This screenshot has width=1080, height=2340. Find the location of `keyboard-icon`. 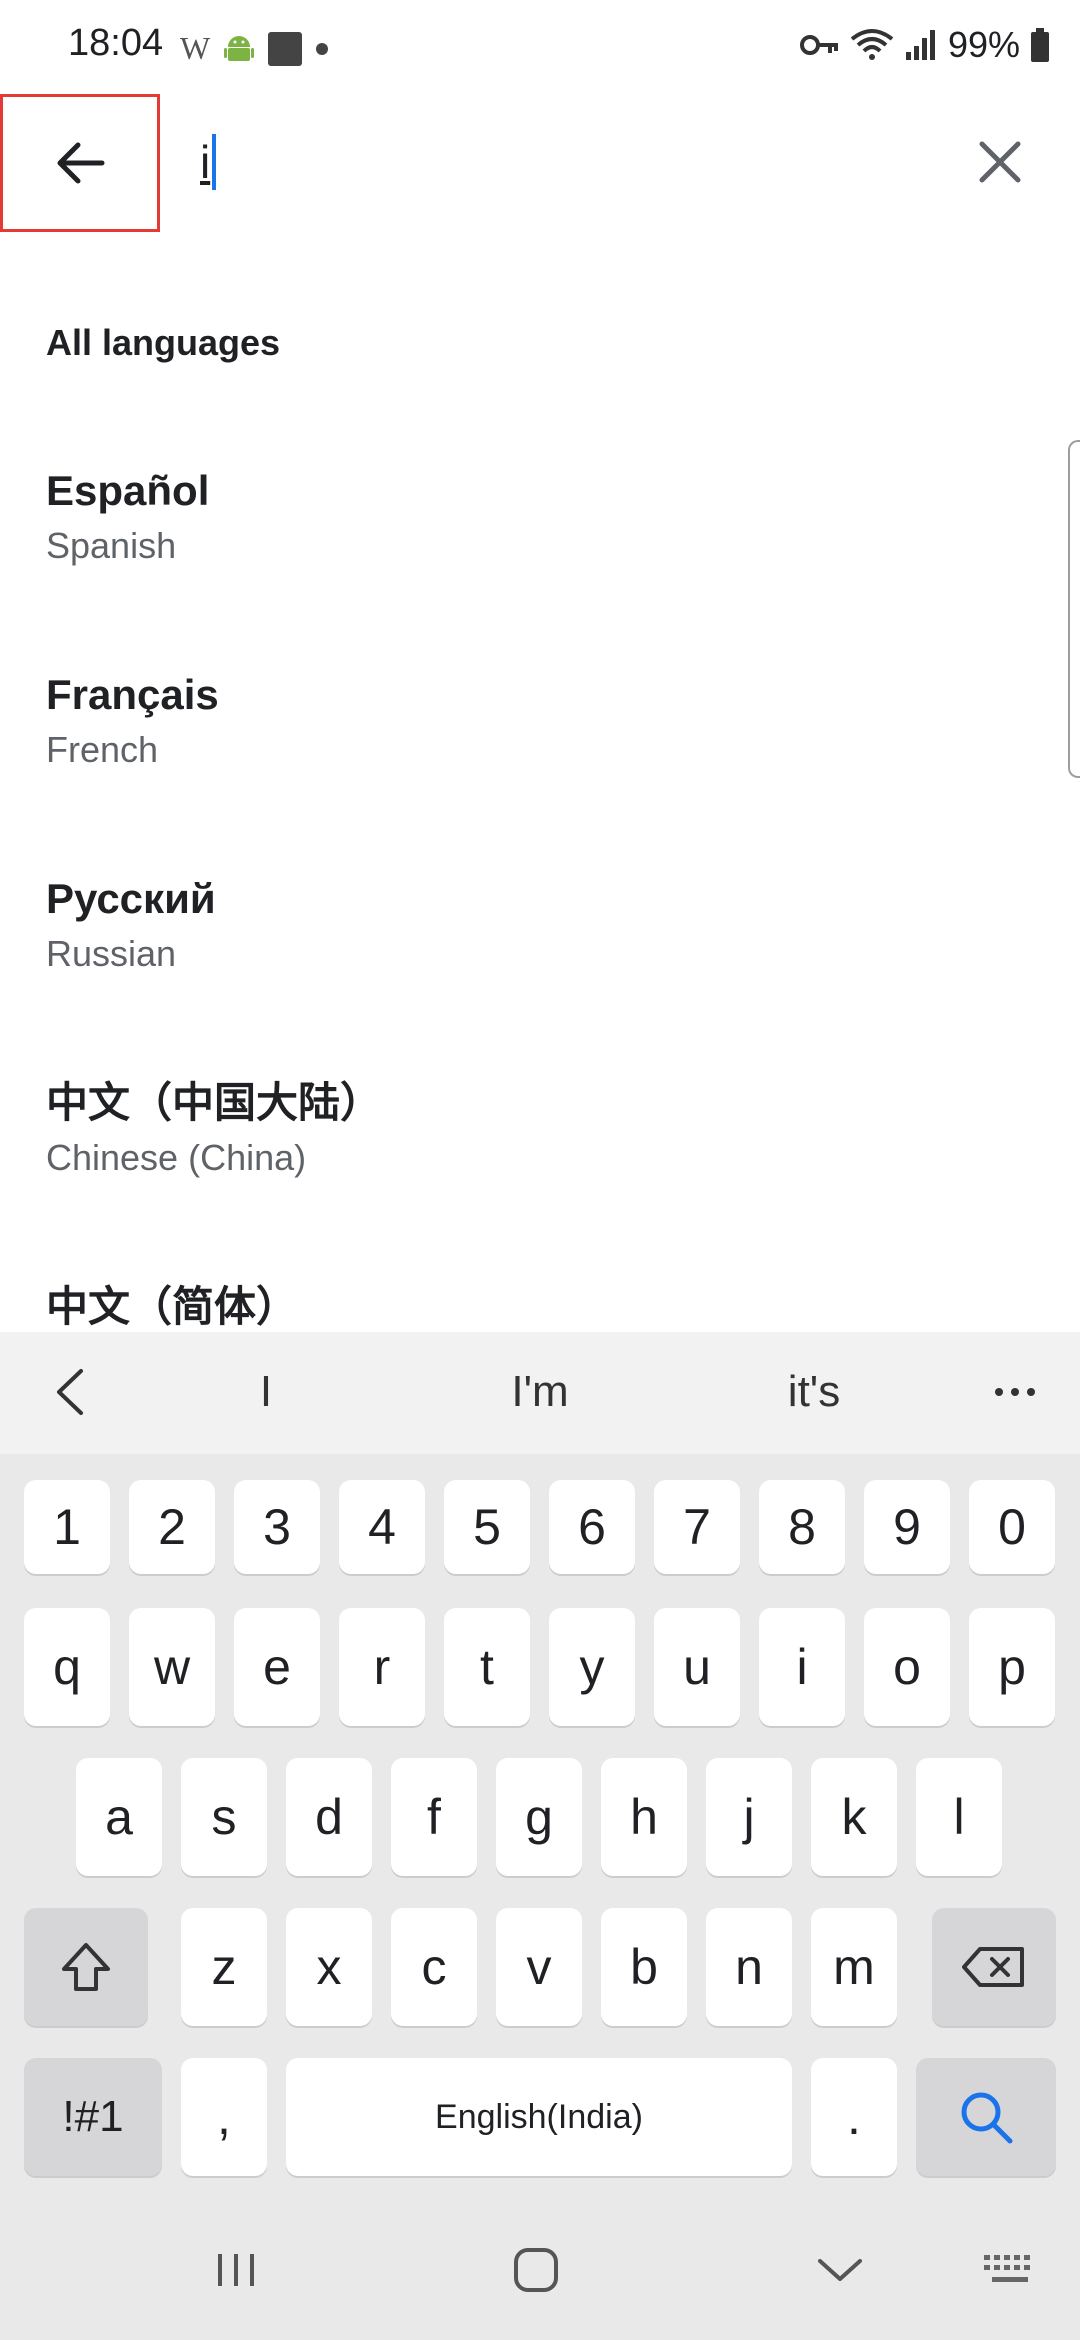

keyboard-icon is located at coordinates (1007, 2268).